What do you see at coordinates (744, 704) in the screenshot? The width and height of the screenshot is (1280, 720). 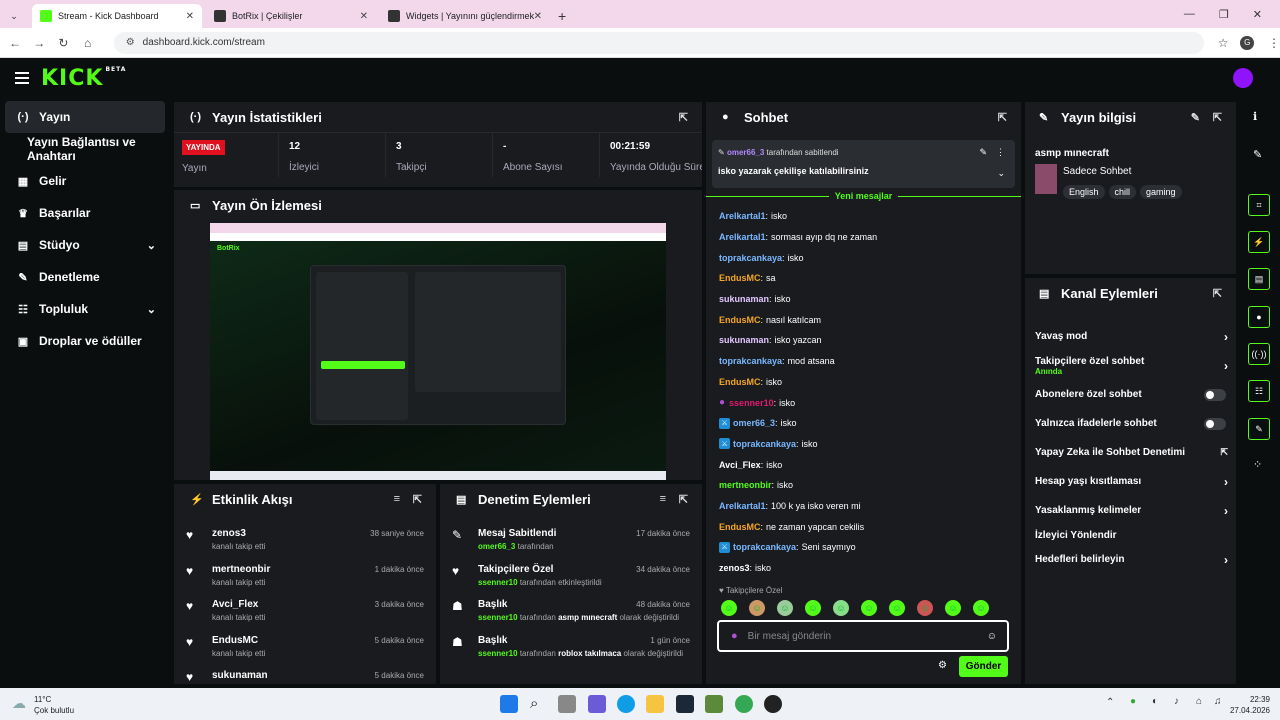 I see `chrome-icon` at bounding box center [744, 704].